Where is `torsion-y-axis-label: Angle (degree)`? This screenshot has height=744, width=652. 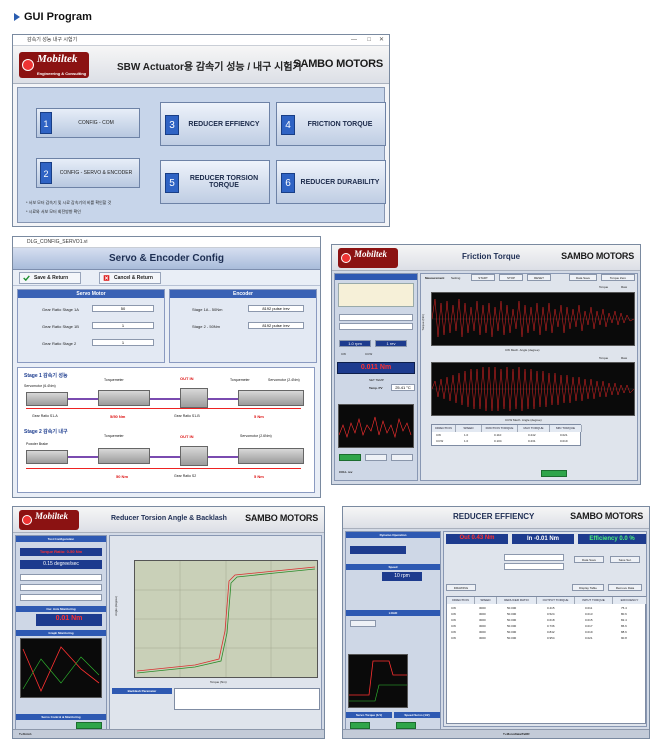
torsion-y-axis-label: Angle (degree) is located at coordinates (116, 606).